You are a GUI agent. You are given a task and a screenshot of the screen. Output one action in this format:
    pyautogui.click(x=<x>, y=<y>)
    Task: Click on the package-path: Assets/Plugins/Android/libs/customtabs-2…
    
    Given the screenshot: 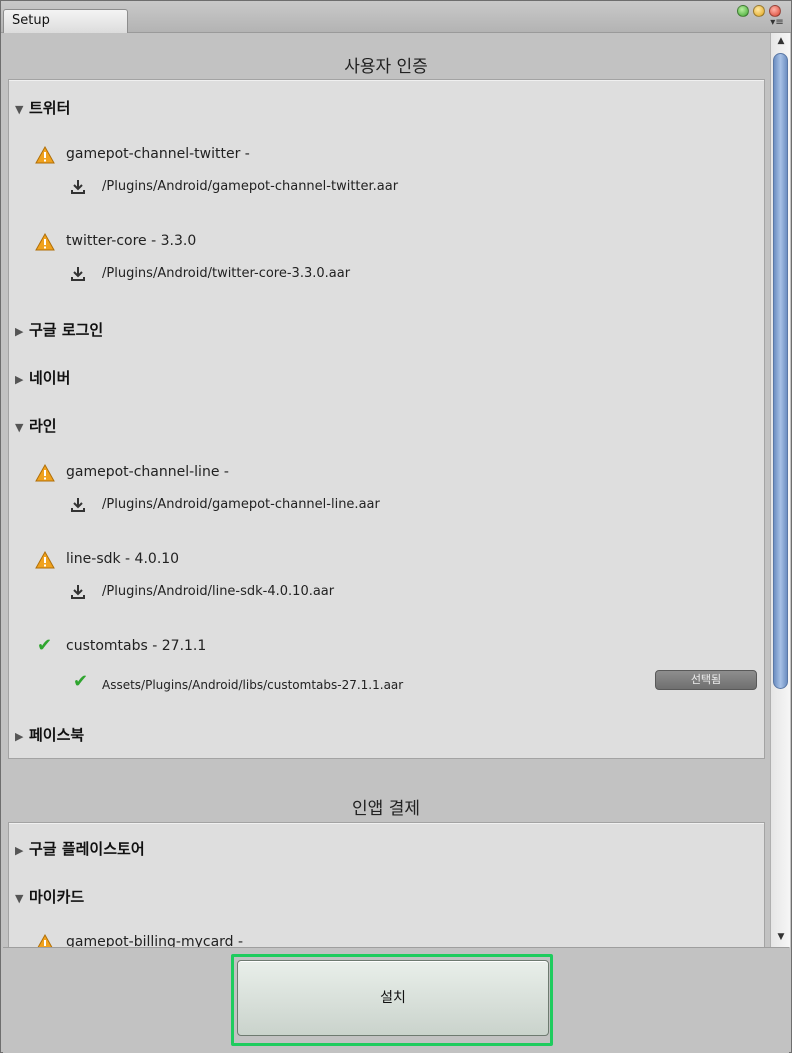 What is the action you would take?
    pyautogui.click(x=253, y=685)
    